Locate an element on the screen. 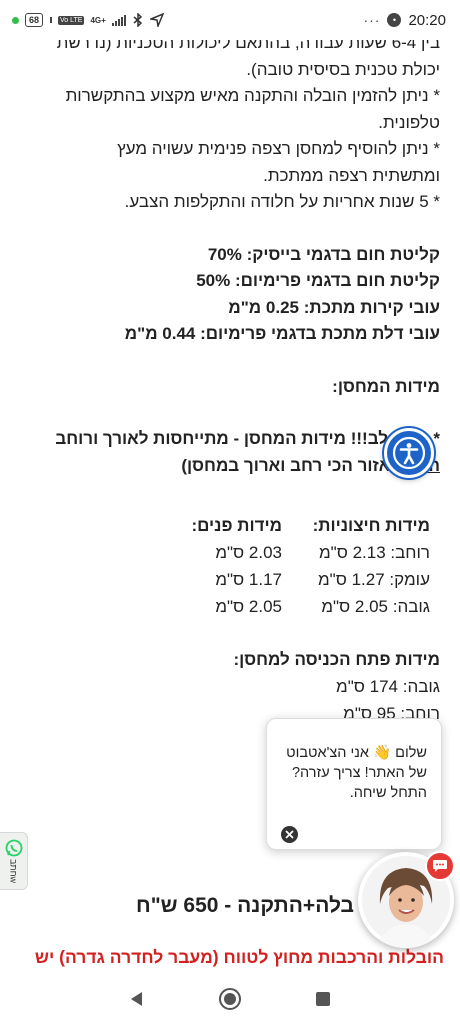  table-row: רוחב: 2.13 ס"מ 2.03 ס"מ is located at coordinates (280, 552).